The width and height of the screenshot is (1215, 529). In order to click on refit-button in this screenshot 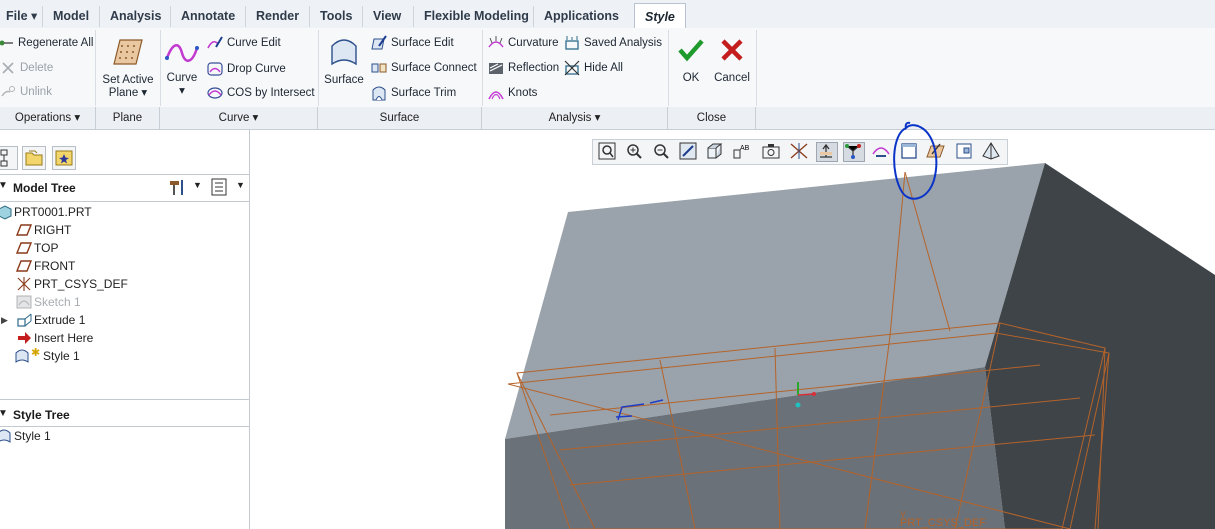, I will do `click(608, 152)`.